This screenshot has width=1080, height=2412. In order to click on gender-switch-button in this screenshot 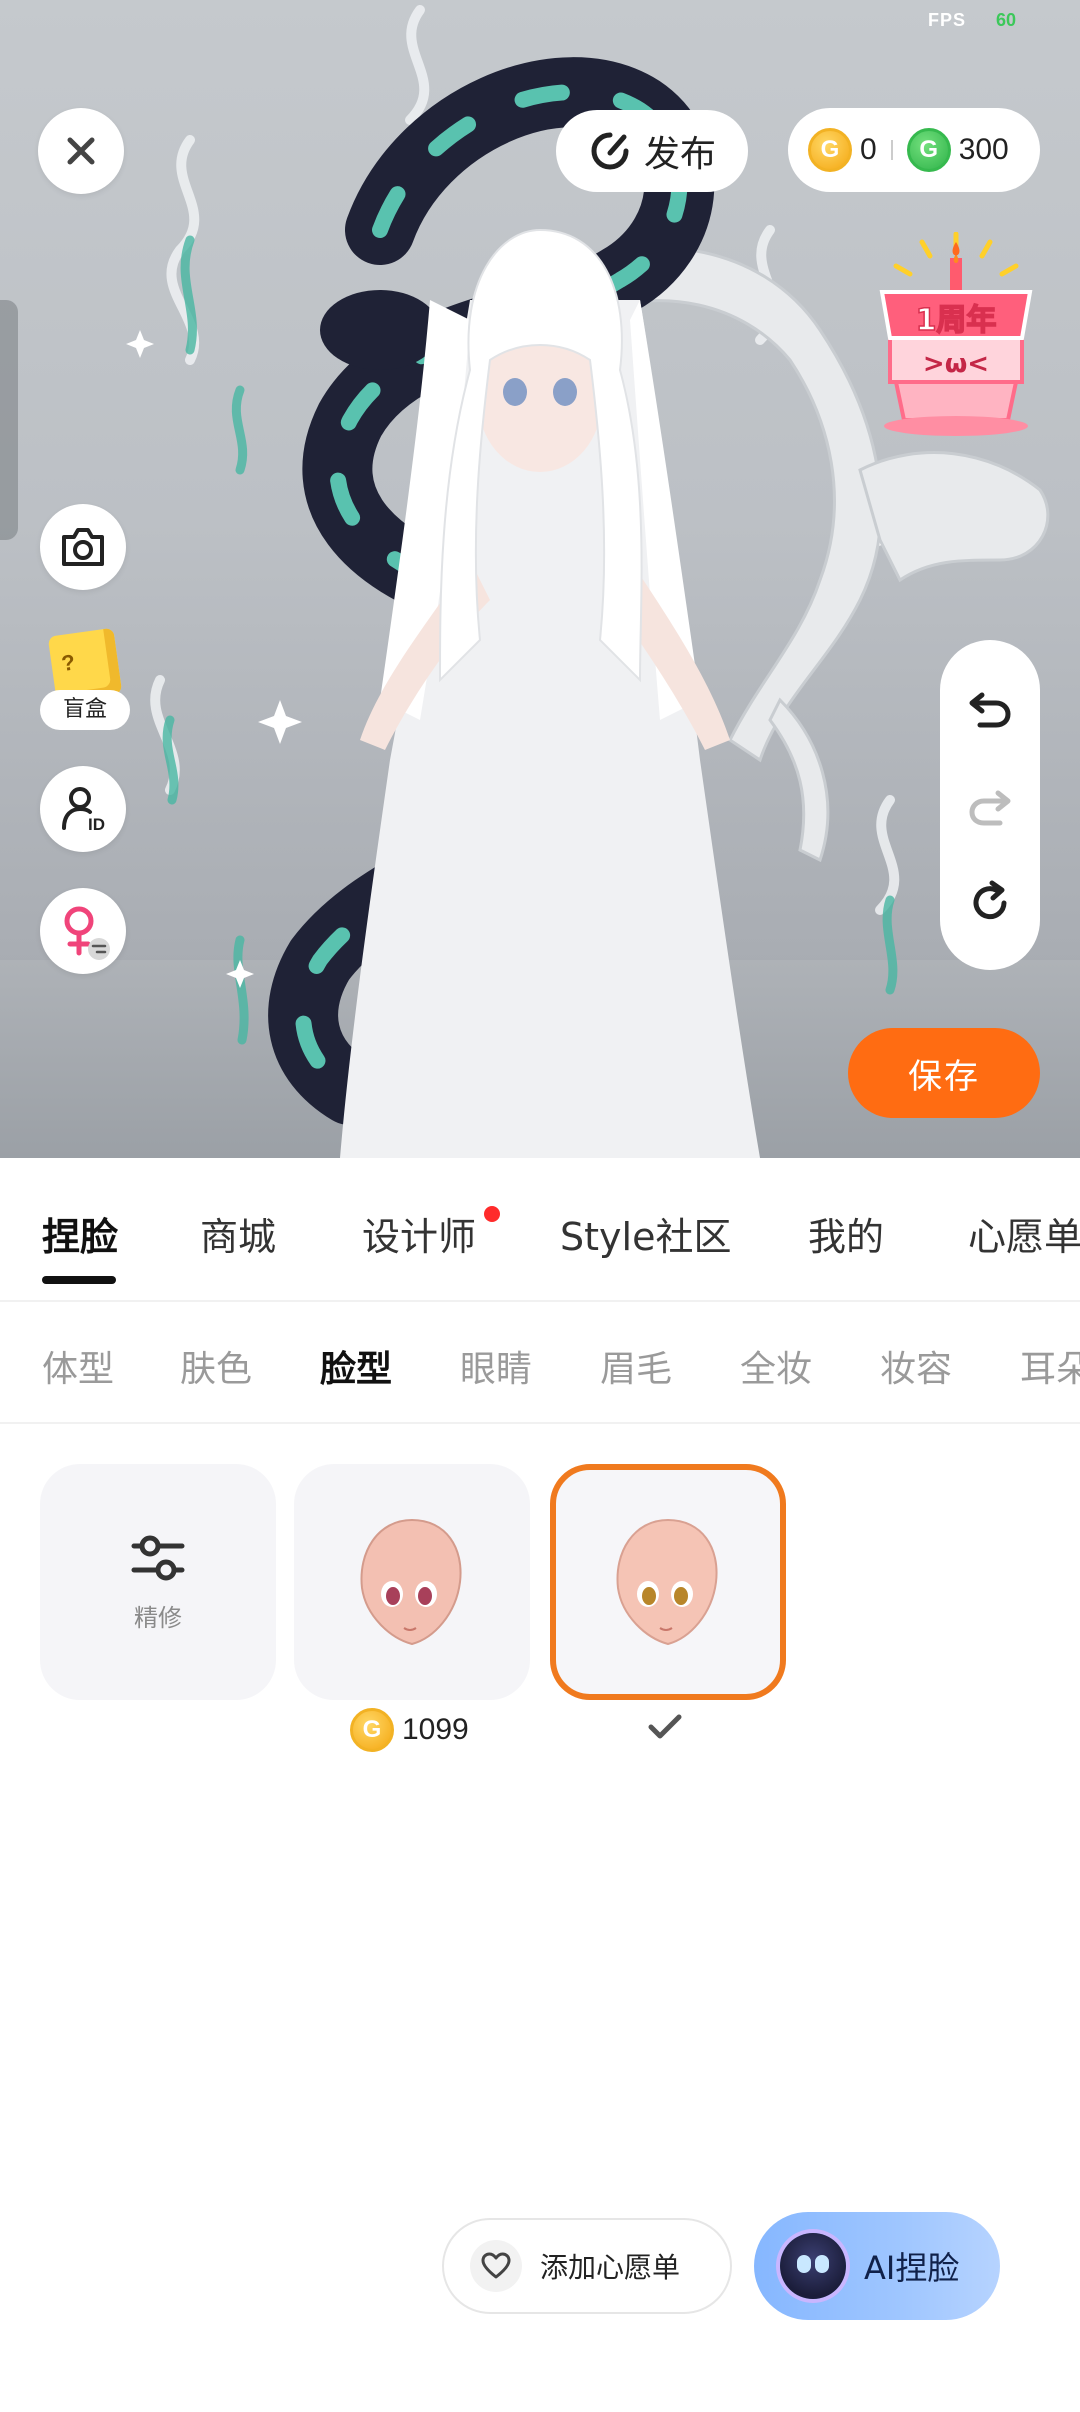, I will do `click(83, 931)`.